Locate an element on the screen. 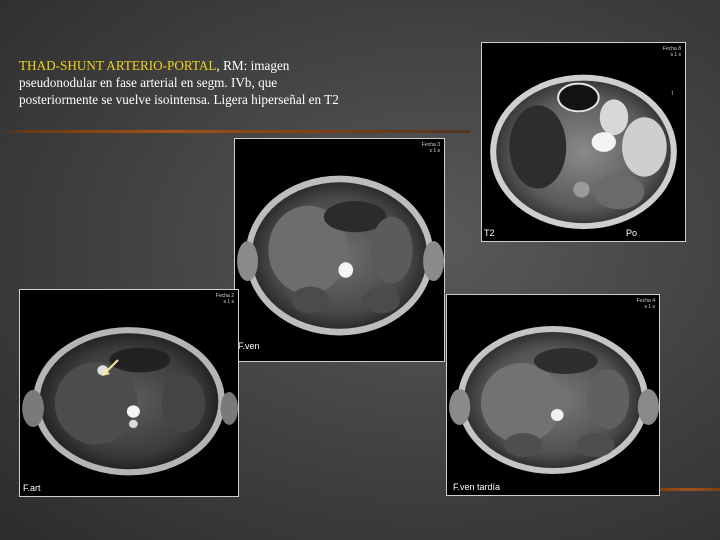 This screenshot has height=540, width=720. panel-label-fart: F.art is located at coordinates (32, 488).